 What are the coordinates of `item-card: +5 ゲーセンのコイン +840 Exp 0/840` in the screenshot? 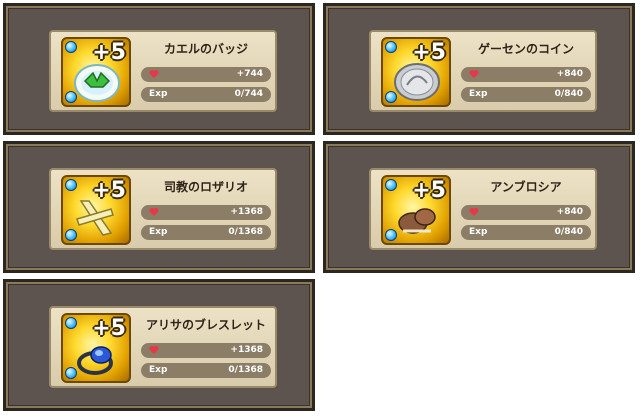 It's located at (483, 71).